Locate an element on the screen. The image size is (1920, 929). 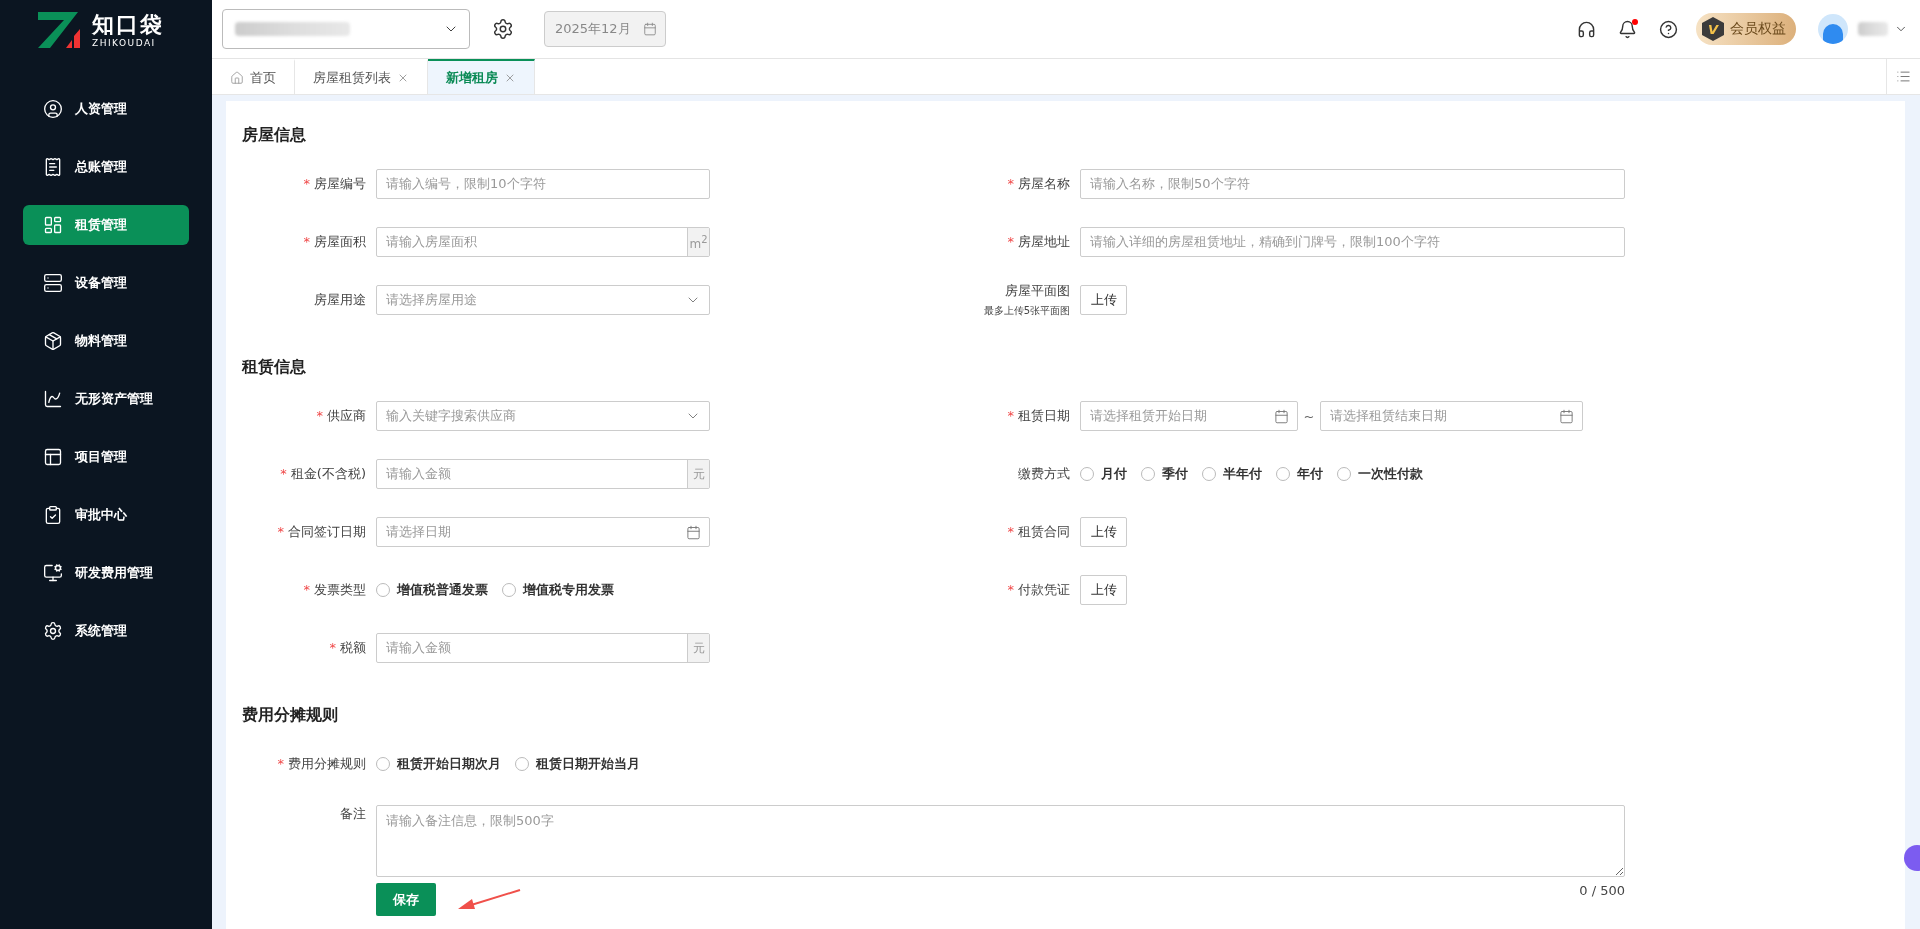
logo-name: 知口袋 is located at coordinates (128, 25).